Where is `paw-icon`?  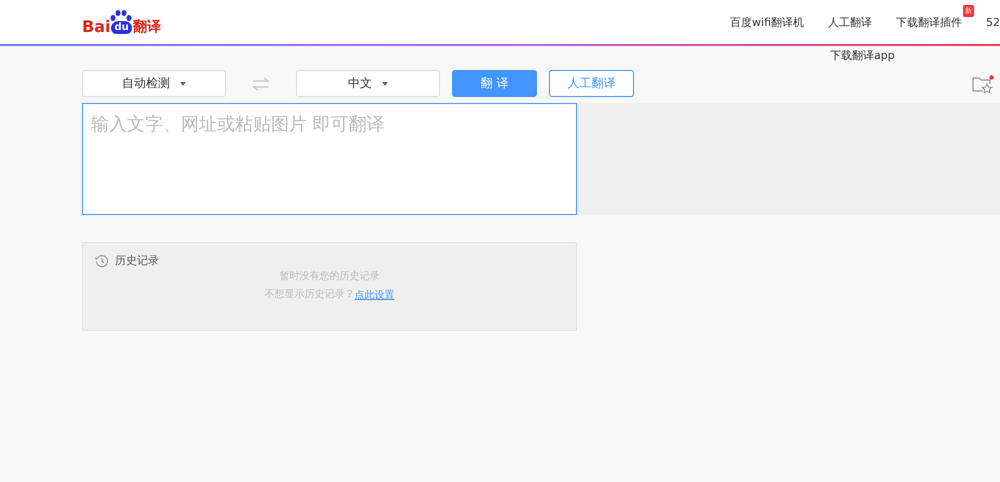 paw-icon is located at coordinates (121, 16).